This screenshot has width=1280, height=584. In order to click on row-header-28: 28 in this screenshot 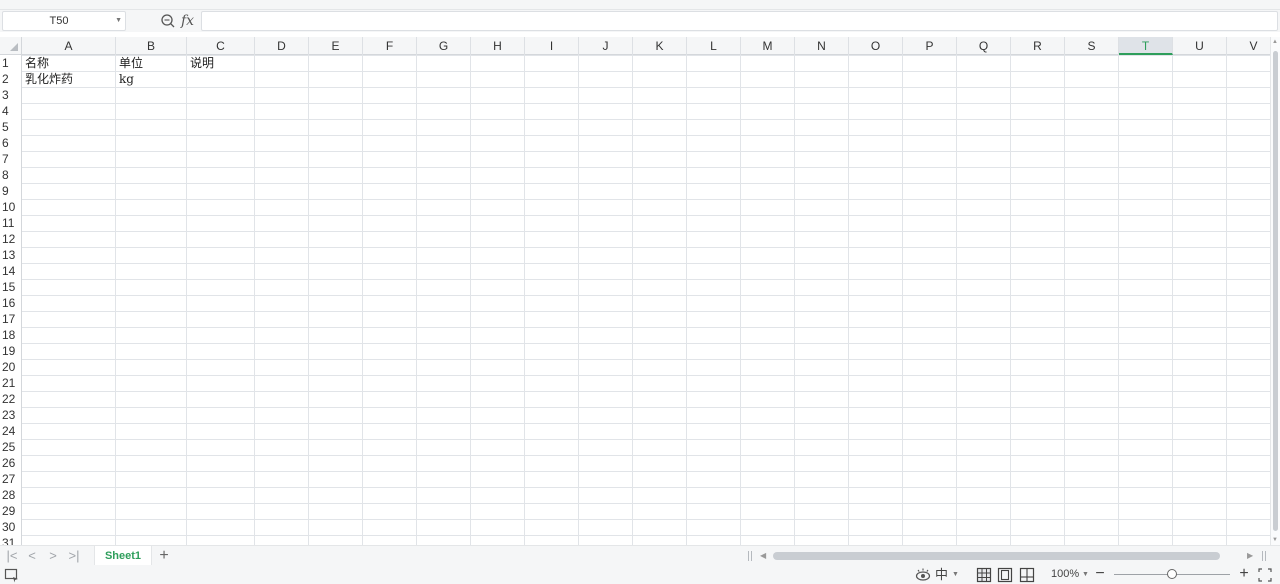, I will do `click(11, 495)`.